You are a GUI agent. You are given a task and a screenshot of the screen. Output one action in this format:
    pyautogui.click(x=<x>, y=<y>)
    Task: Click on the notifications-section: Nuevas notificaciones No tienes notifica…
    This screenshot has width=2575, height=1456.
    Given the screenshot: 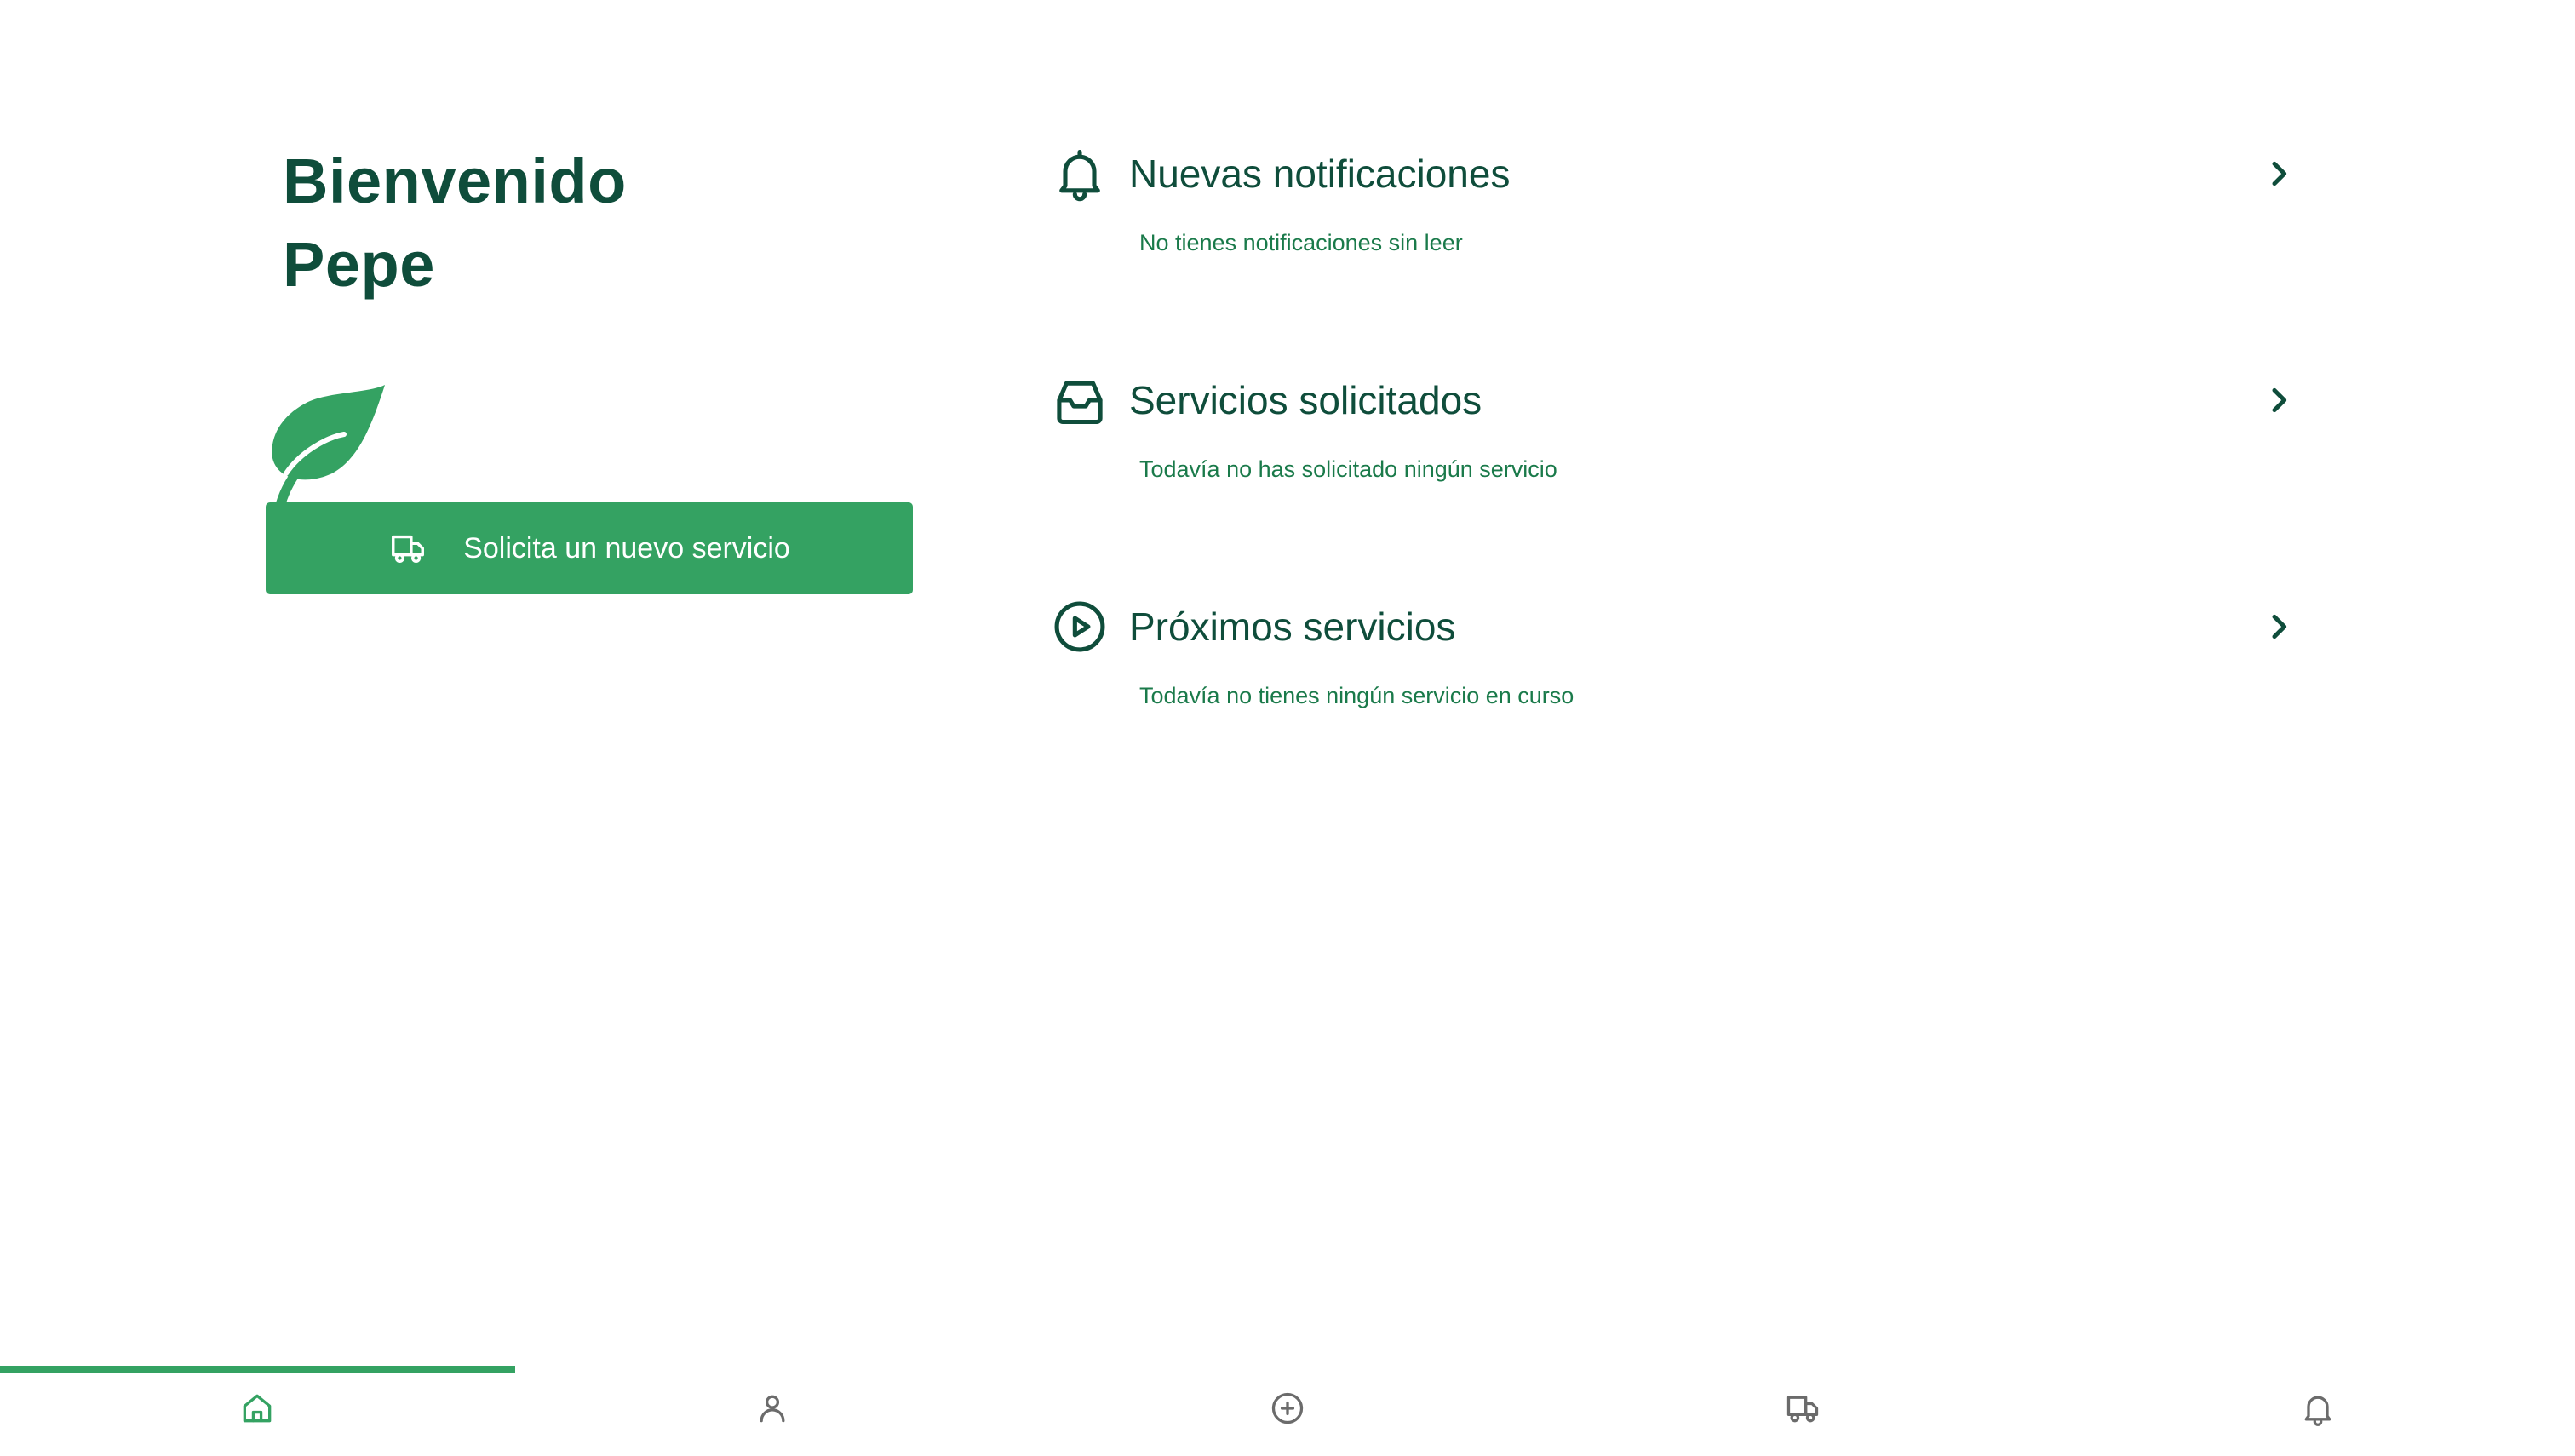 What is the action you would take?
    pyautogui.click(x=1675, y=226)
    